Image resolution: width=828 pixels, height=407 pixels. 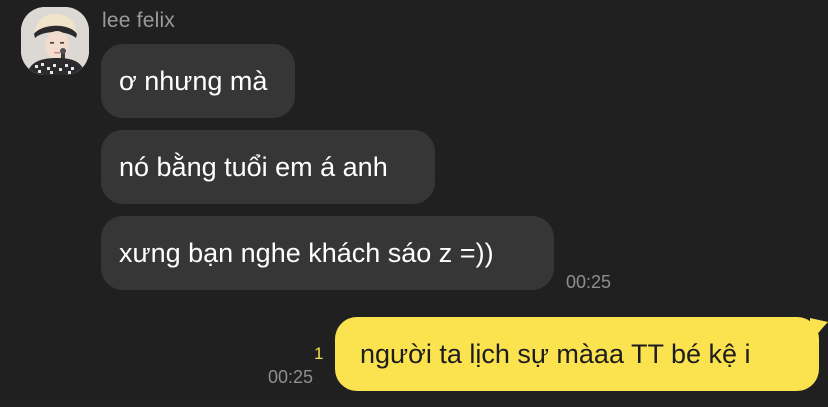 I want to click on sender-avatar, so click(x=55, y=41).